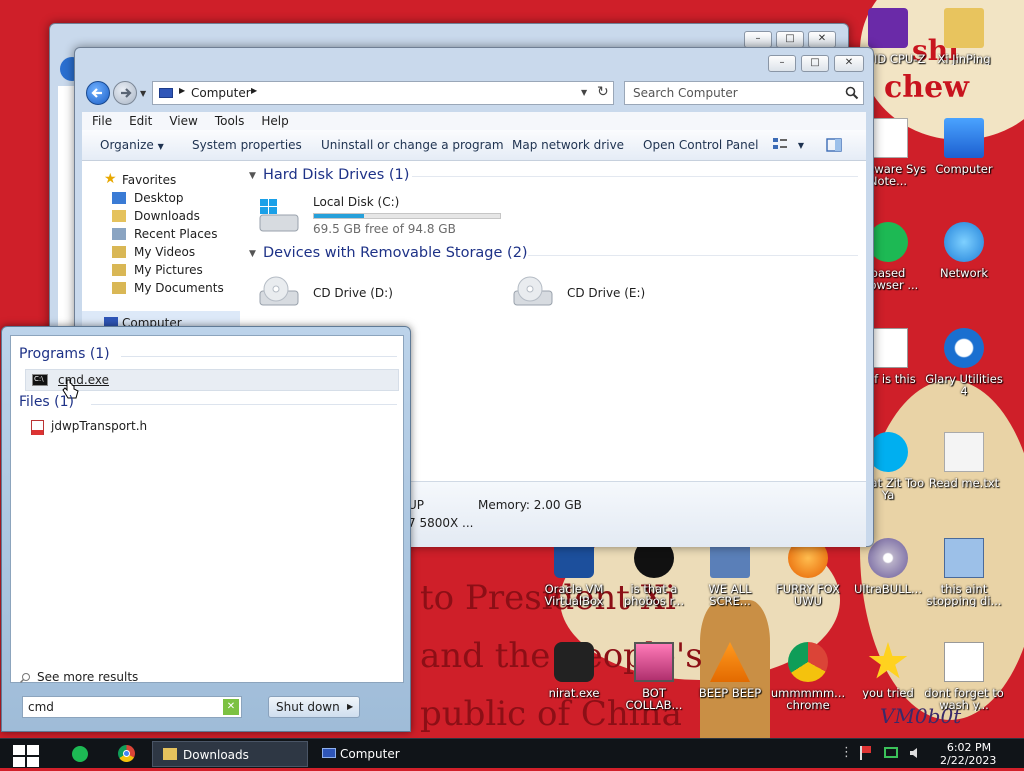 The width and height of the screenshot is (1024, 771). What do you see at coordinates (80, 754) in the screenshot?
I see `spotify-taskbar-icon` at bounding box center [80, 754].